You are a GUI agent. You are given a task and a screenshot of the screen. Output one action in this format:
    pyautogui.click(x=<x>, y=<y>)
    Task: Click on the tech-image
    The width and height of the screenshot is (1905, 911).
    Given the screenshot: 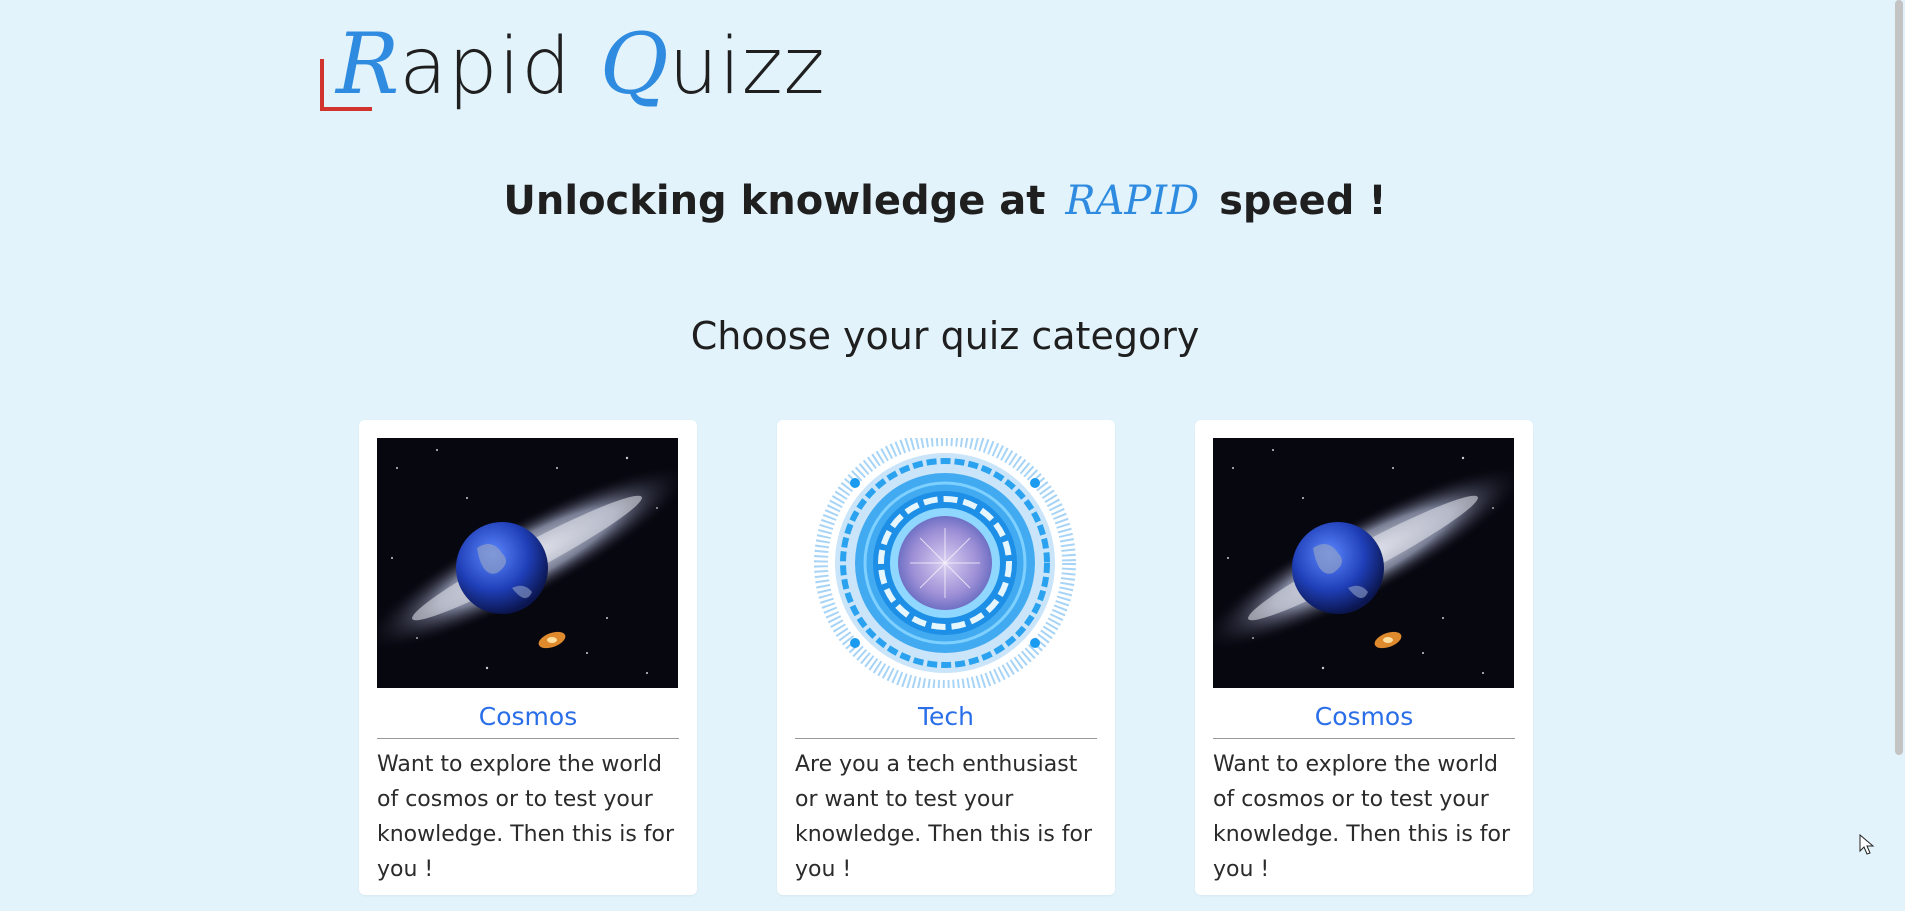 What is the action you would take?
    pyautogui.click(x=945, y=563)
    